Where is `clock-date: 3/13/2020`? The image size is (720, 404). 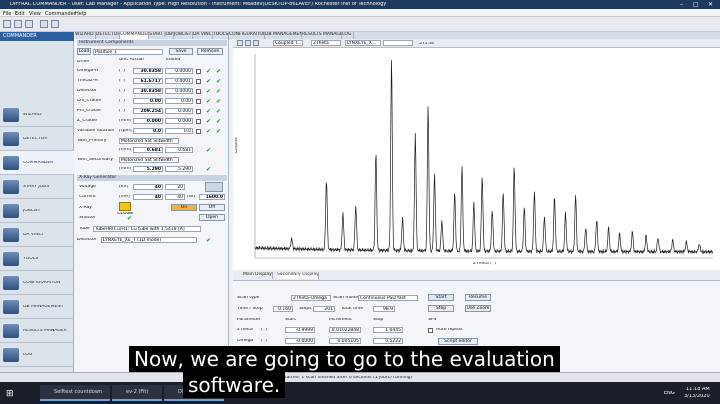 clock-date: 3/13/2020 is located at coordinates (697, 396).